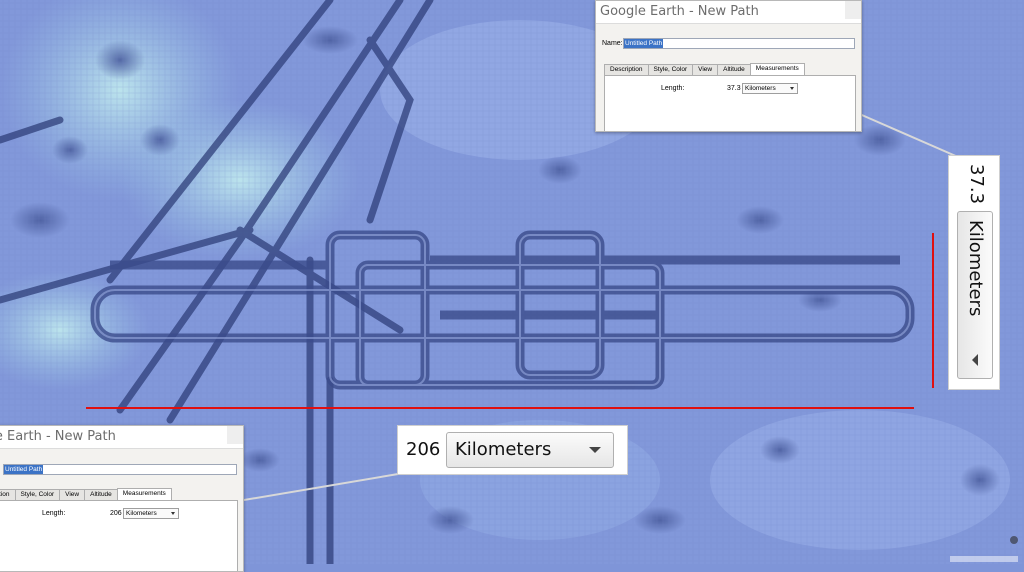  I want to click on name-value: Untitled Path, so click(644, 43).